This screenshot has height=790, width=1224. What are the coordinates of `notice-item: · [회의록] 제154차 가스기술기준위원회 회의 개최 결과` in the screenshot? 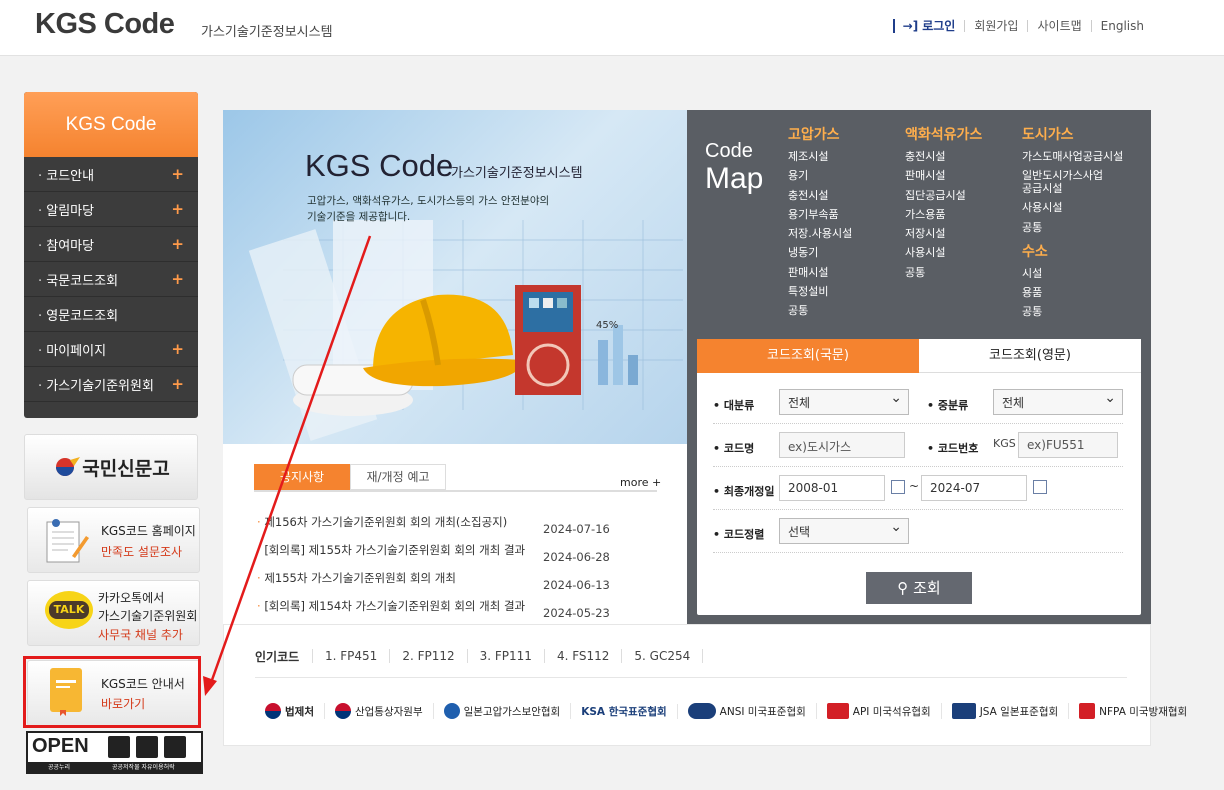 It's located at (398, 606).